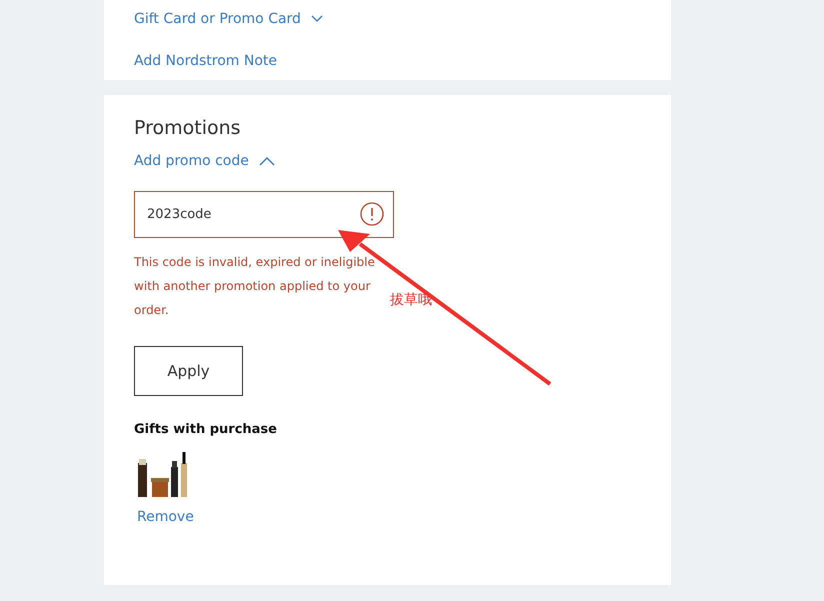  What do you see at coordinates (188, 371) in the screenshot?
I see `apply-button: Apply` at bounding box center [188, 371].